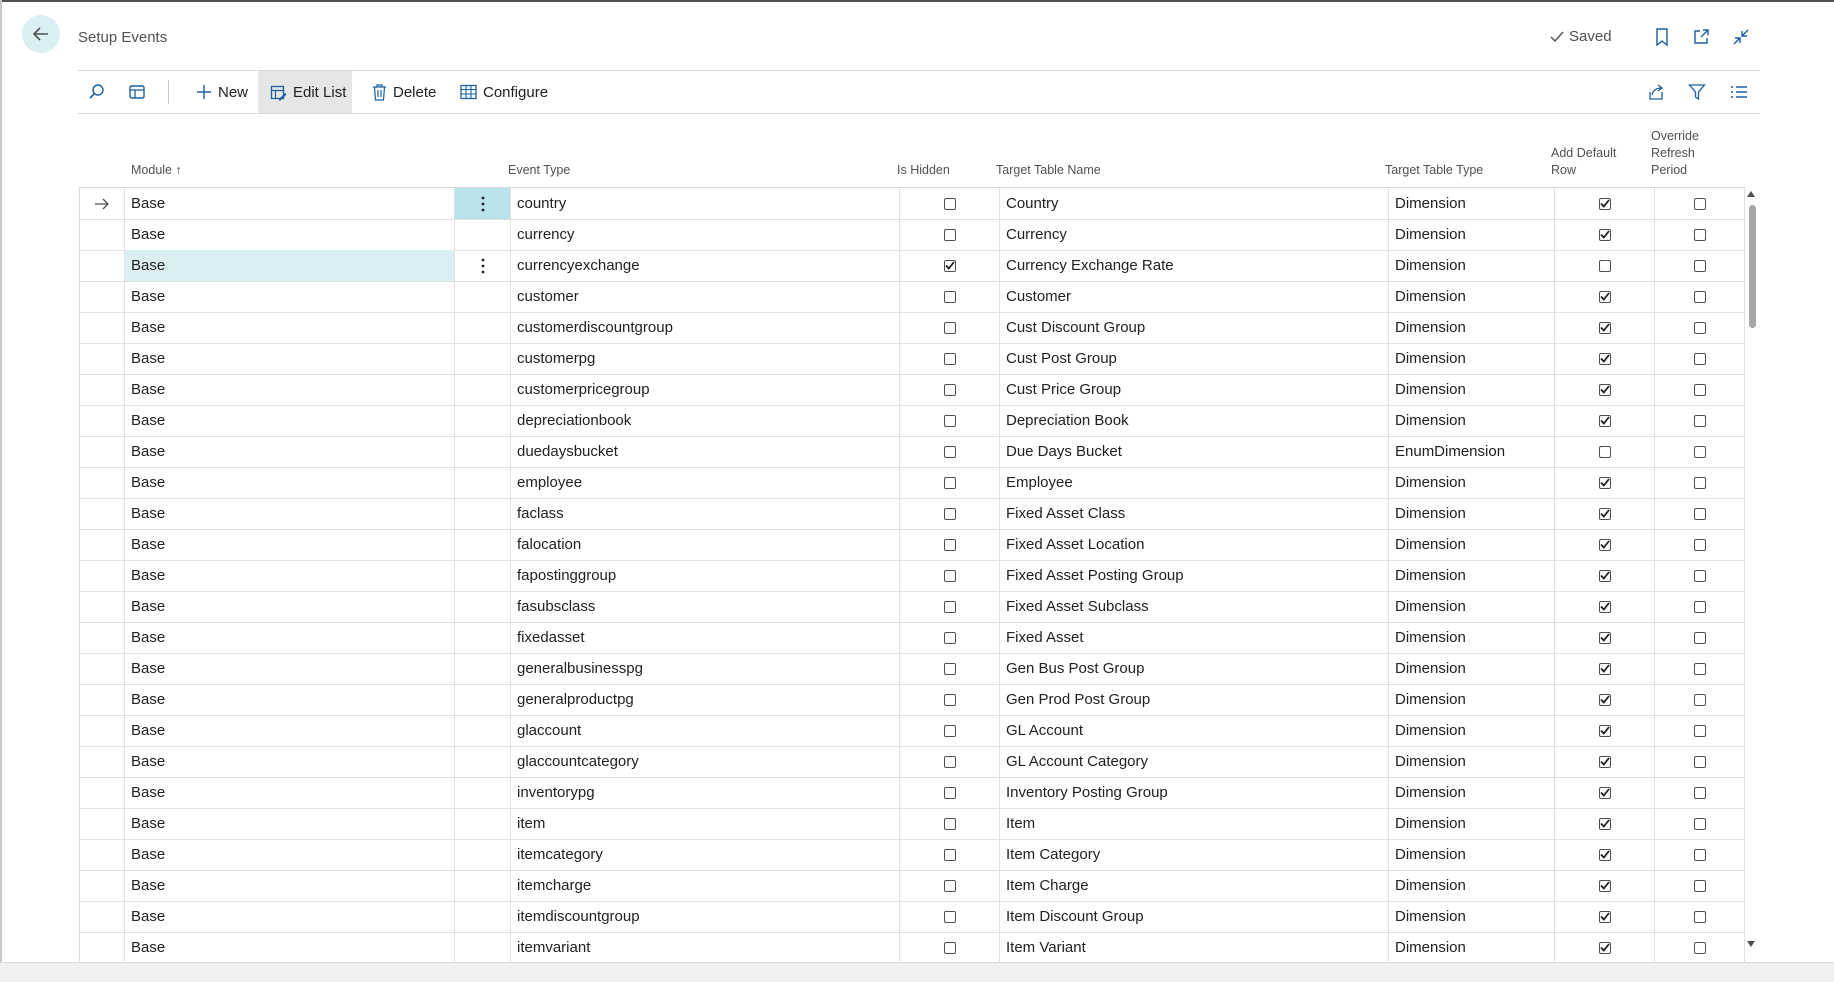 The image size is (1834, 982). What do you see at coordinates (305, 92) in the screenshot?
I see `edit-list-button: Edit List` at bounding box center [305, 92].